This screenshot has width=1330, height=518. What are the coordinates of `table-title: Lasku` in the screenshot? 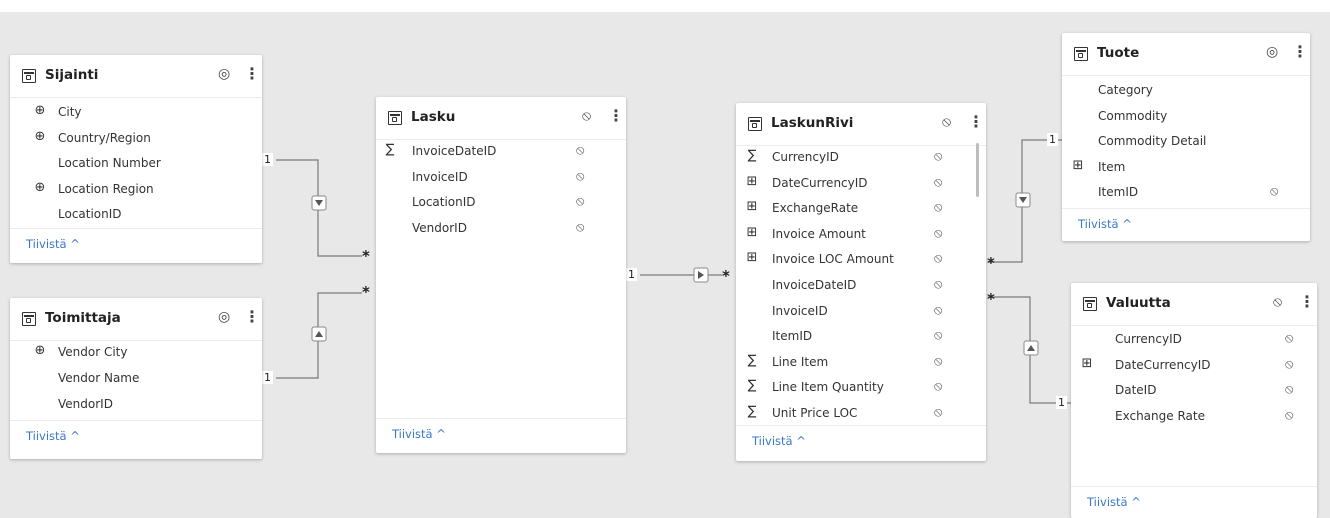 It's located at (433, 117).